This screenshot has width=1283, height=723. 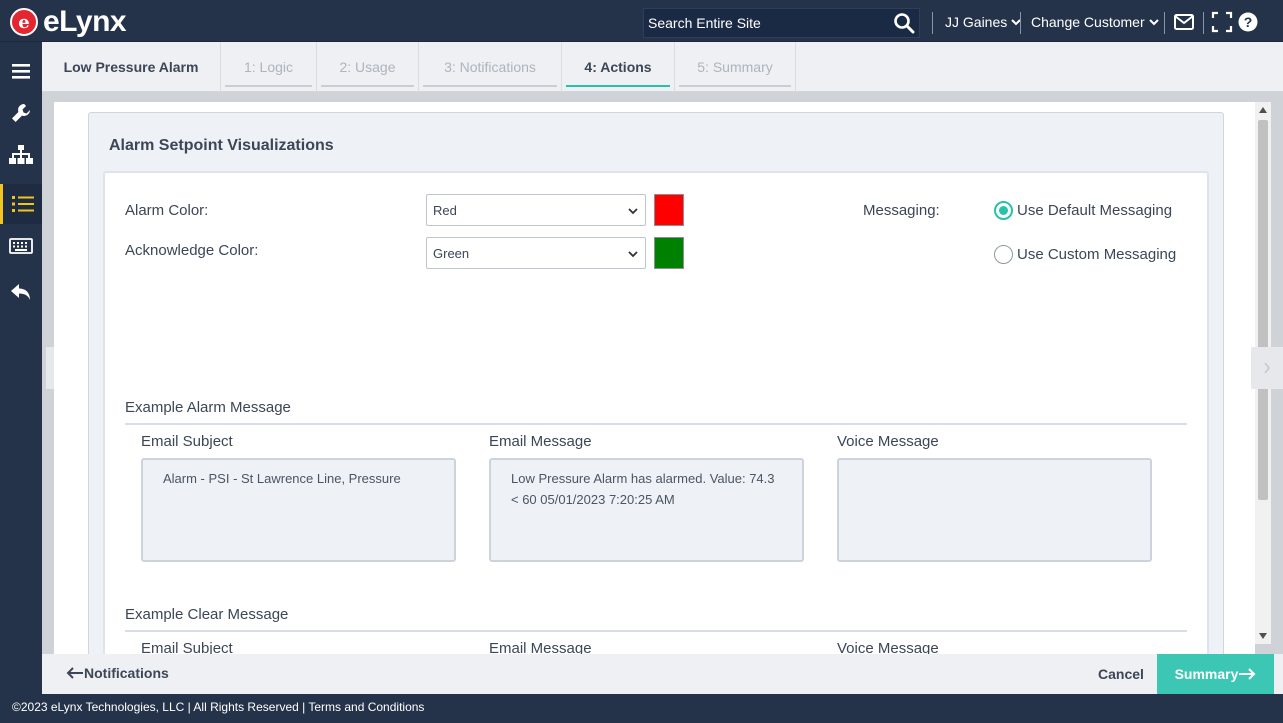 I want to click on tab-notifications: 3: Notifications, so click(x=490, y=67).